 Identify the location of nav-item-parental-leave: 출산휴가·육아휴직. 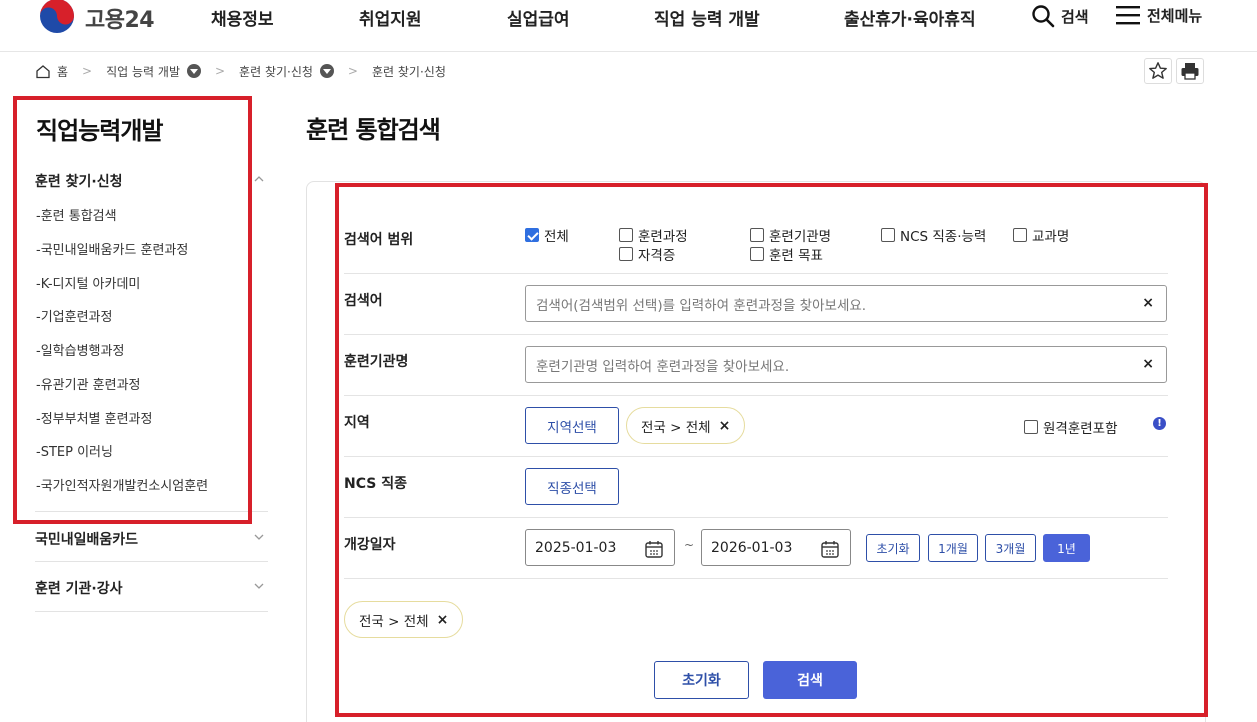
(910, 17).